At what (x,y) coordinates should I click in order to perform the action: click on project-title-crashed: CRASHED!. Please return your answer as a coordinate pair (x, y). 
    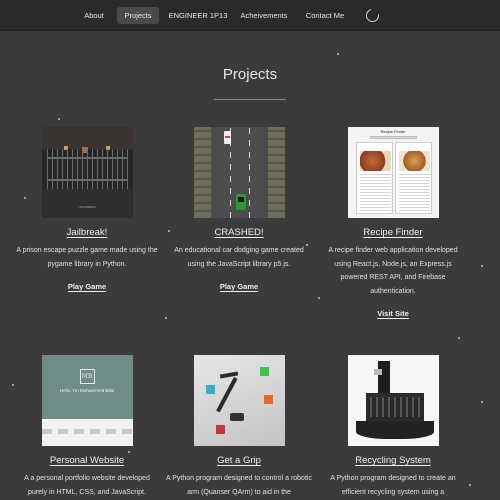
    Looking at the image, I should click on (239, 232).